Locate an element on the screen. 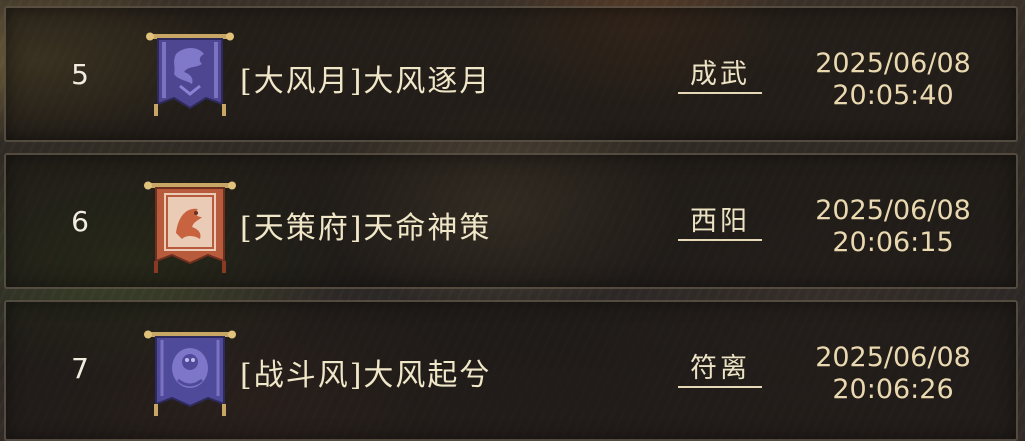  red-phoenix-banner-icon is located at coordinates (190, 227).